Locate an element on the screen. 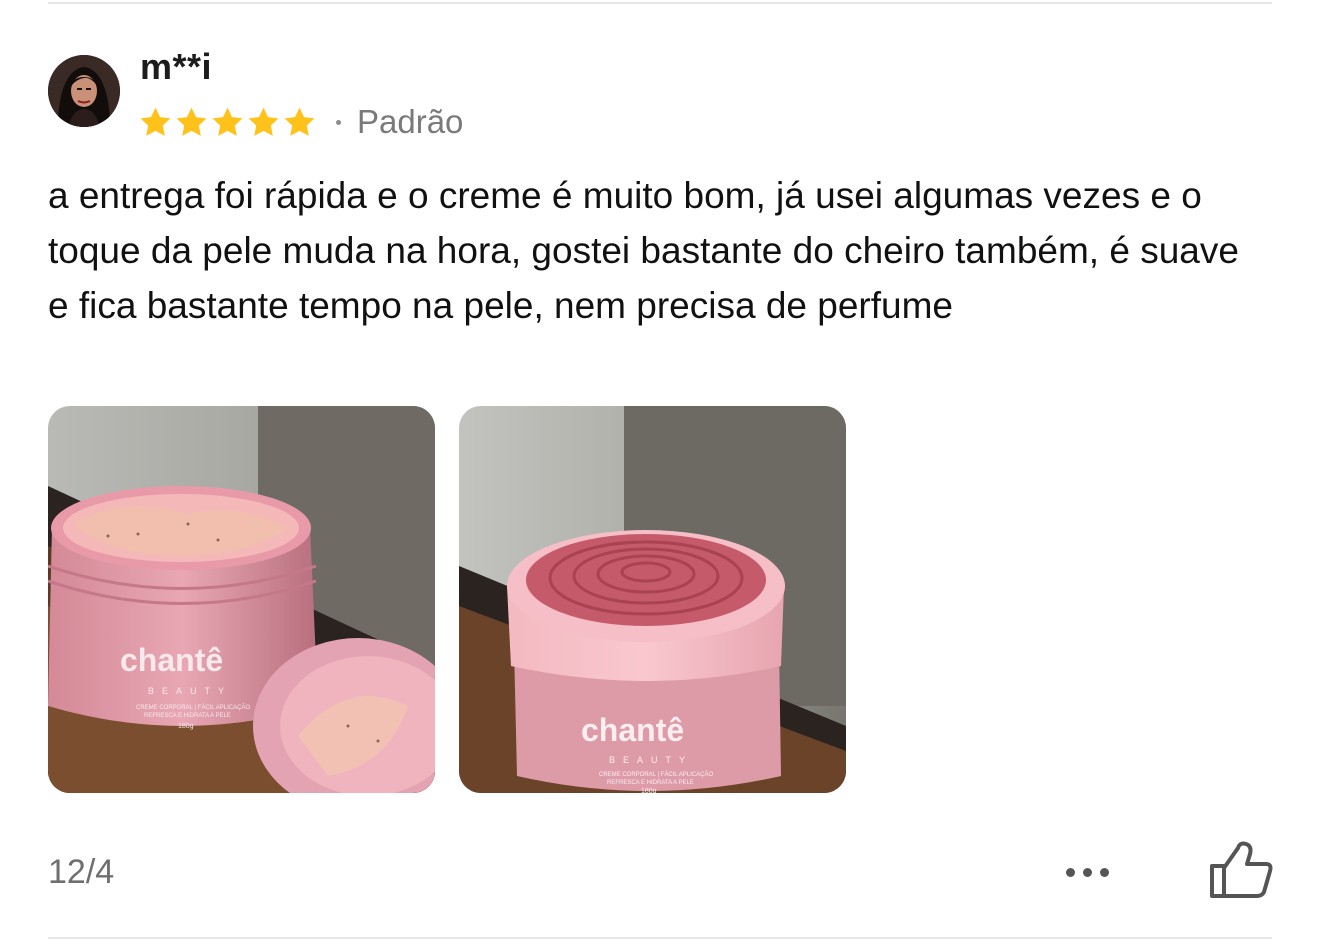 The height and width of the screenshot is (952, 1320). variant-label: Padrão is located at coordinates (410, 121).